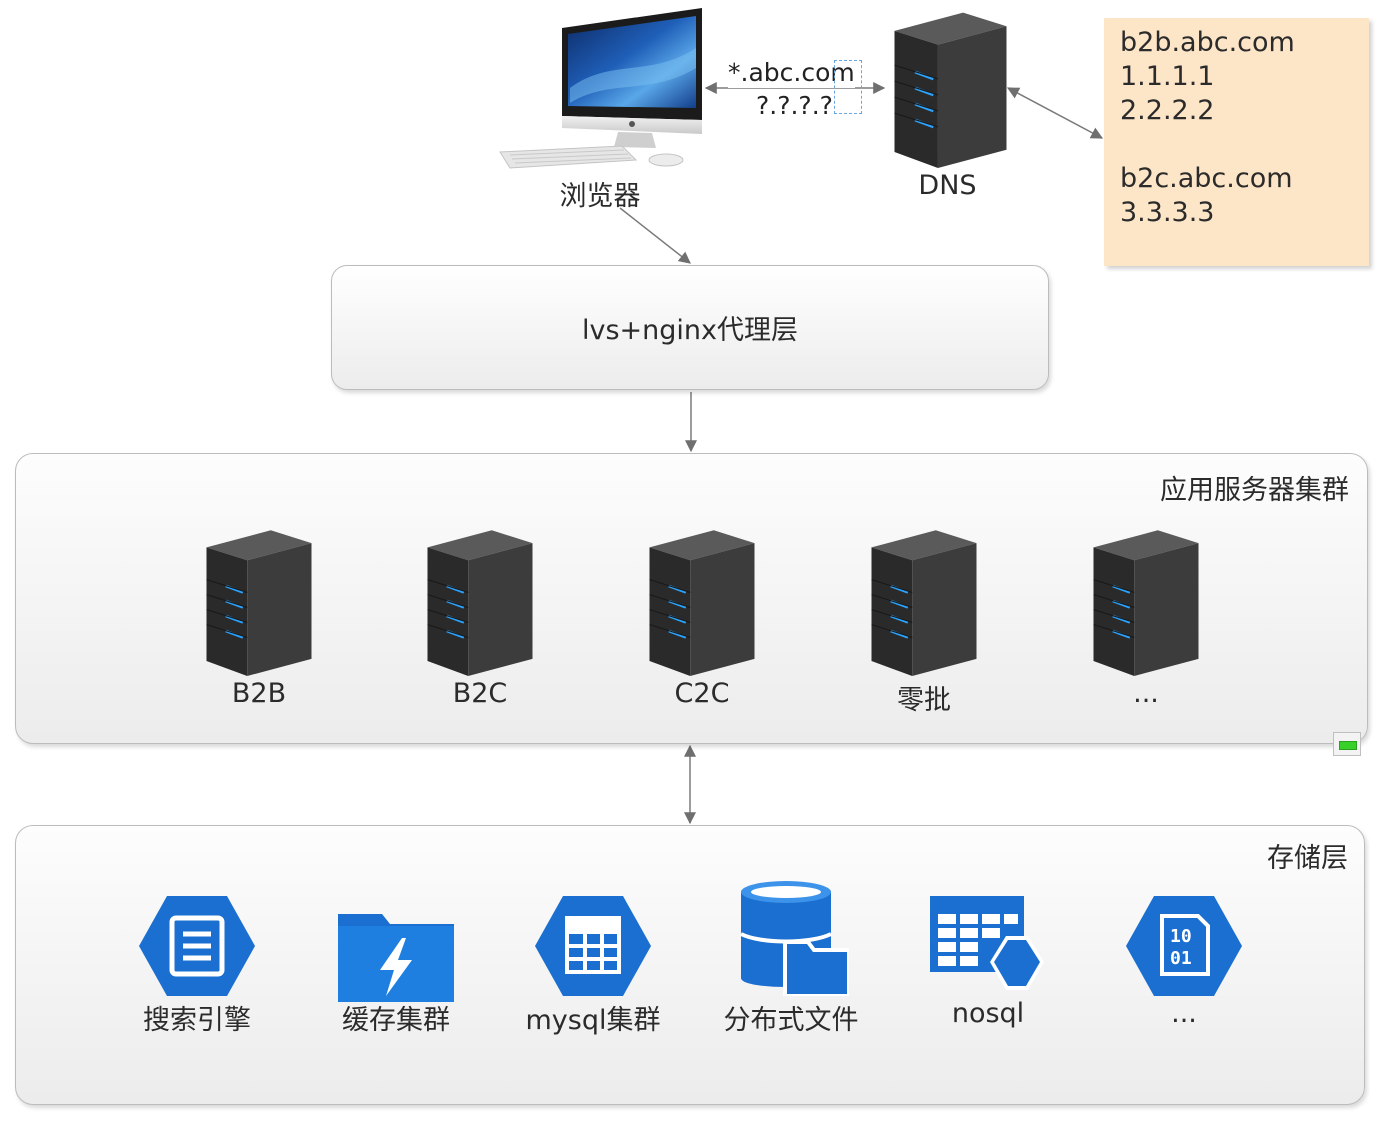  I want to click on dns-record-line: 3.3.3.3, so click(1167, 212).